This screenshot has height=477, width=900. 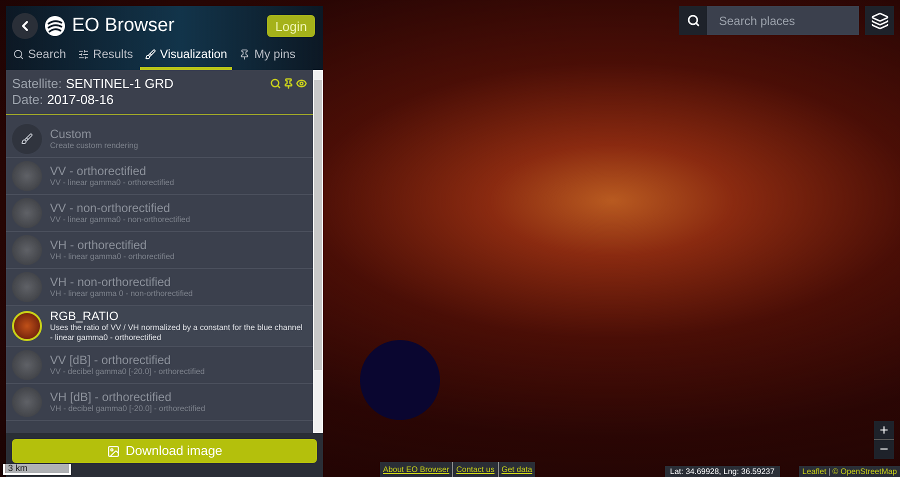 I want to click on layer-description: VV - decibel gamma0 [-20.0] - orthorectified, so click(x=127, y=372).